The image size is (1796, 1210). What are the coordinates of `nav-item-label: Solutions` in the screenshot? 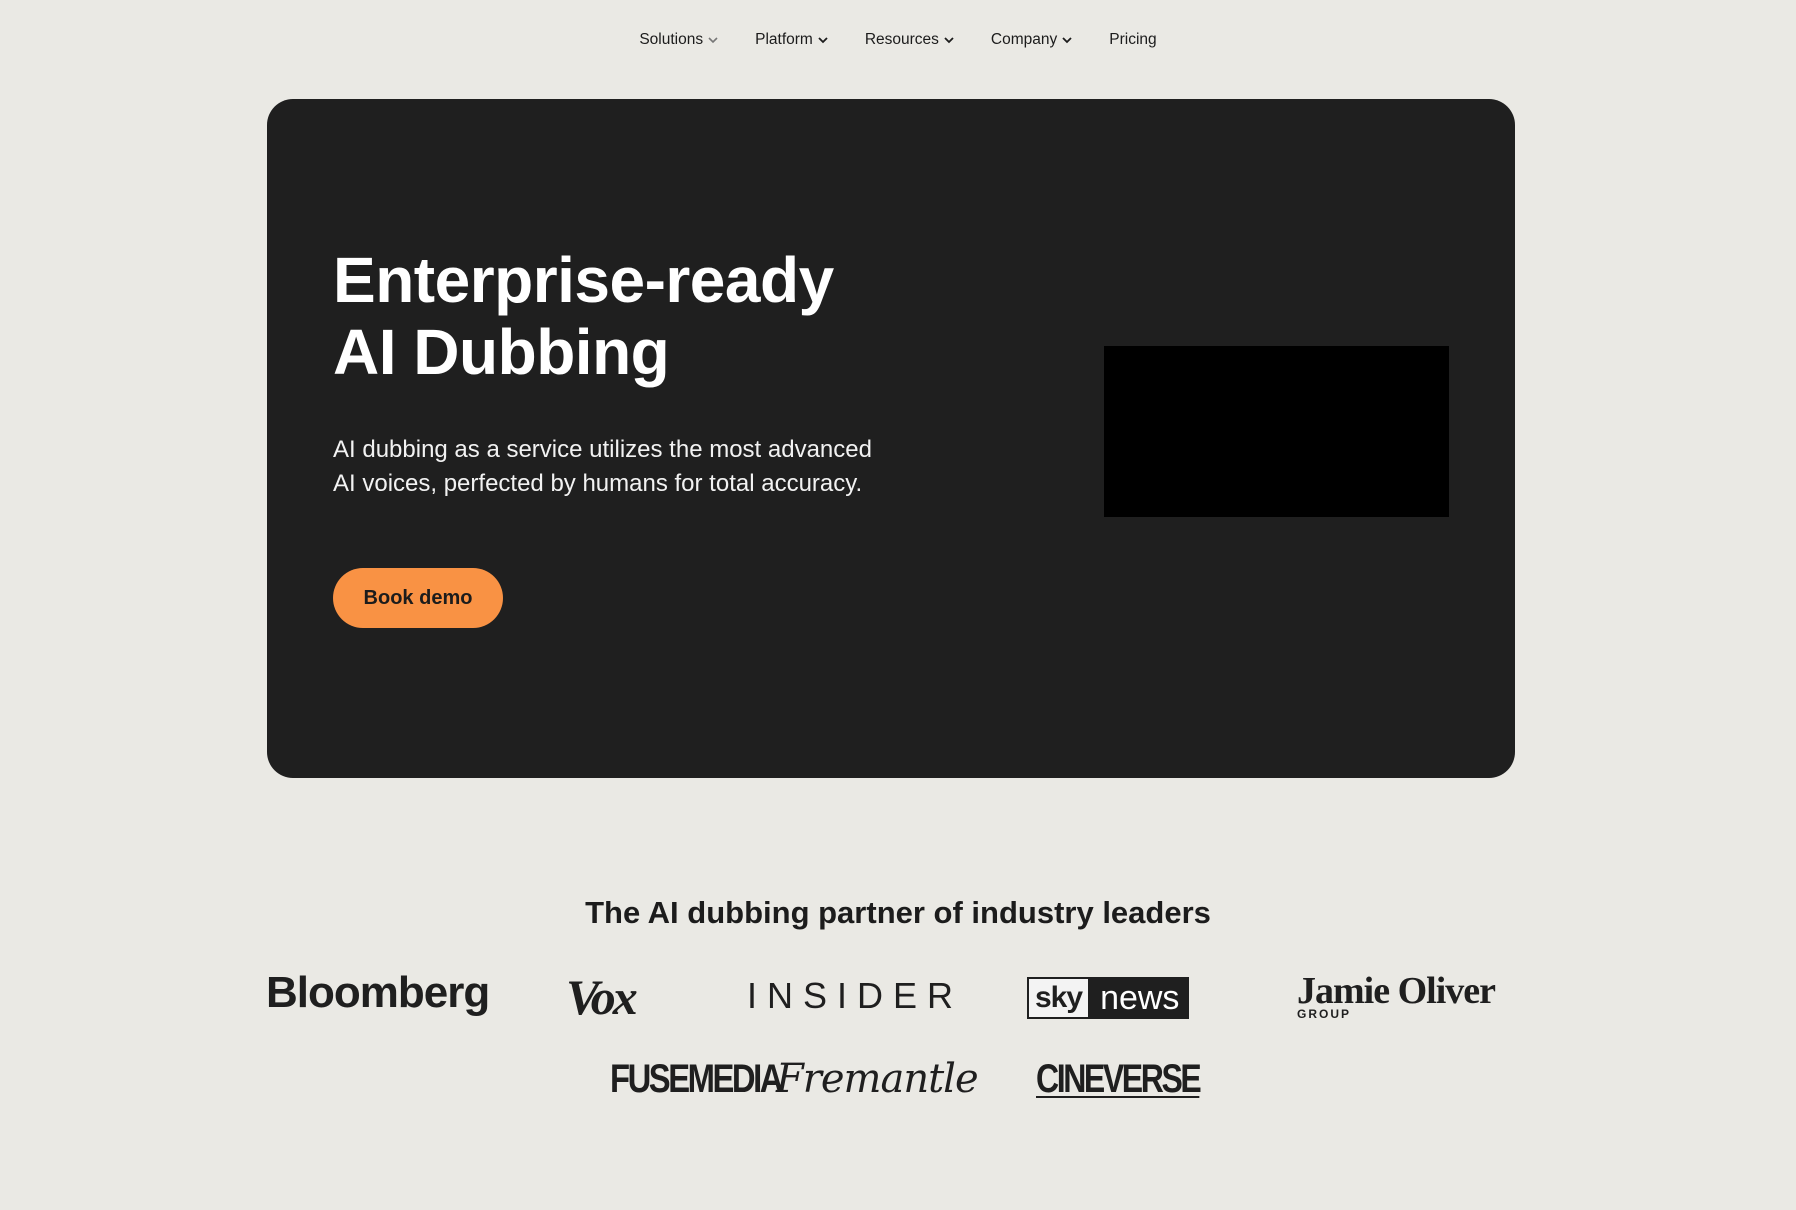 It's located at (671, 39).